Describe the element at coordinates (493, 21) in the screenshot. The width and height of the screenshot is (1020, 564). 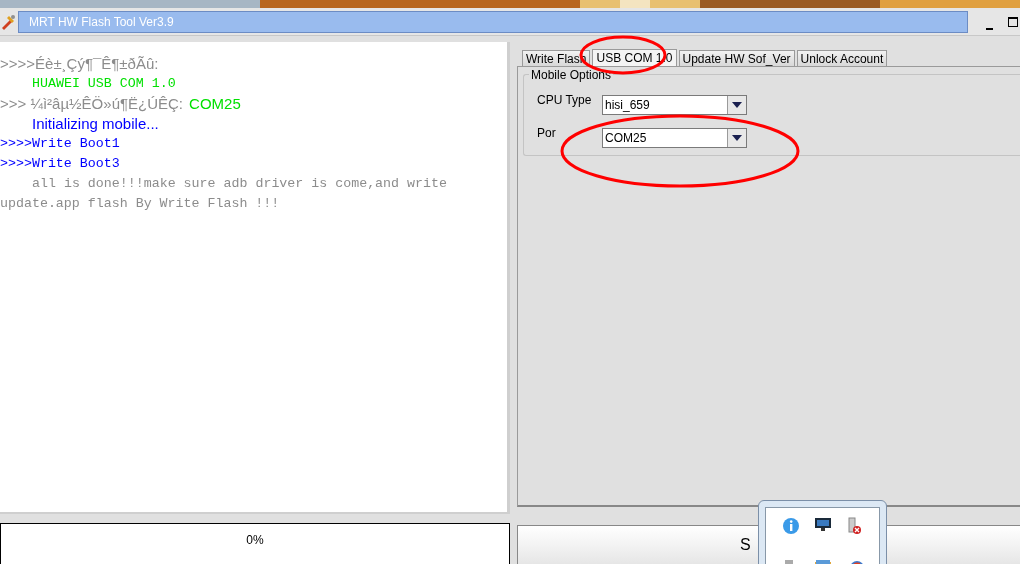
I see `window-title: MRT HW Flash Tool Ver3.9` at that location.